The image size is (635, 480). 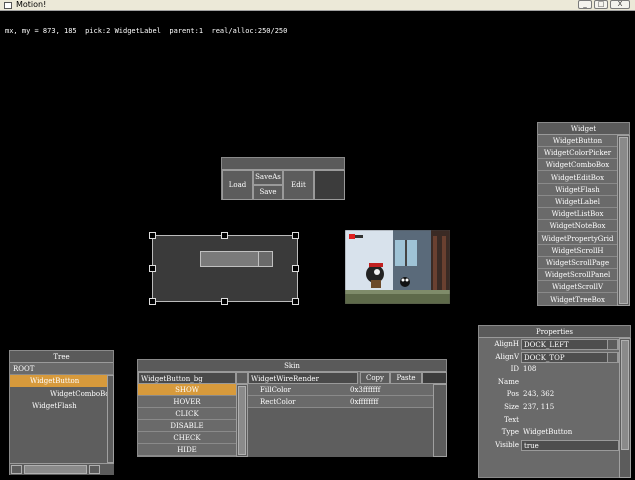 I want to click on property-value: WidgetButton, so click(x=546, y=432).